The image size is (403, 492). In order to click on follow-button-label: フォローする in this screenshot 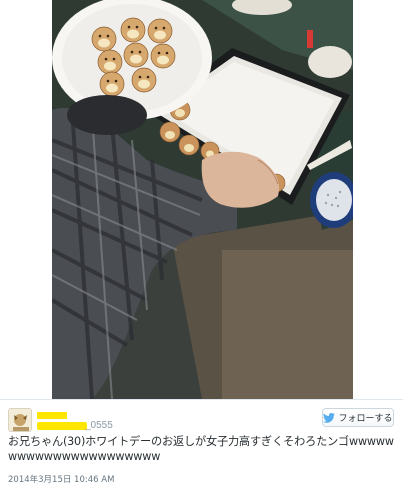, I will do `click(365, 419)`.